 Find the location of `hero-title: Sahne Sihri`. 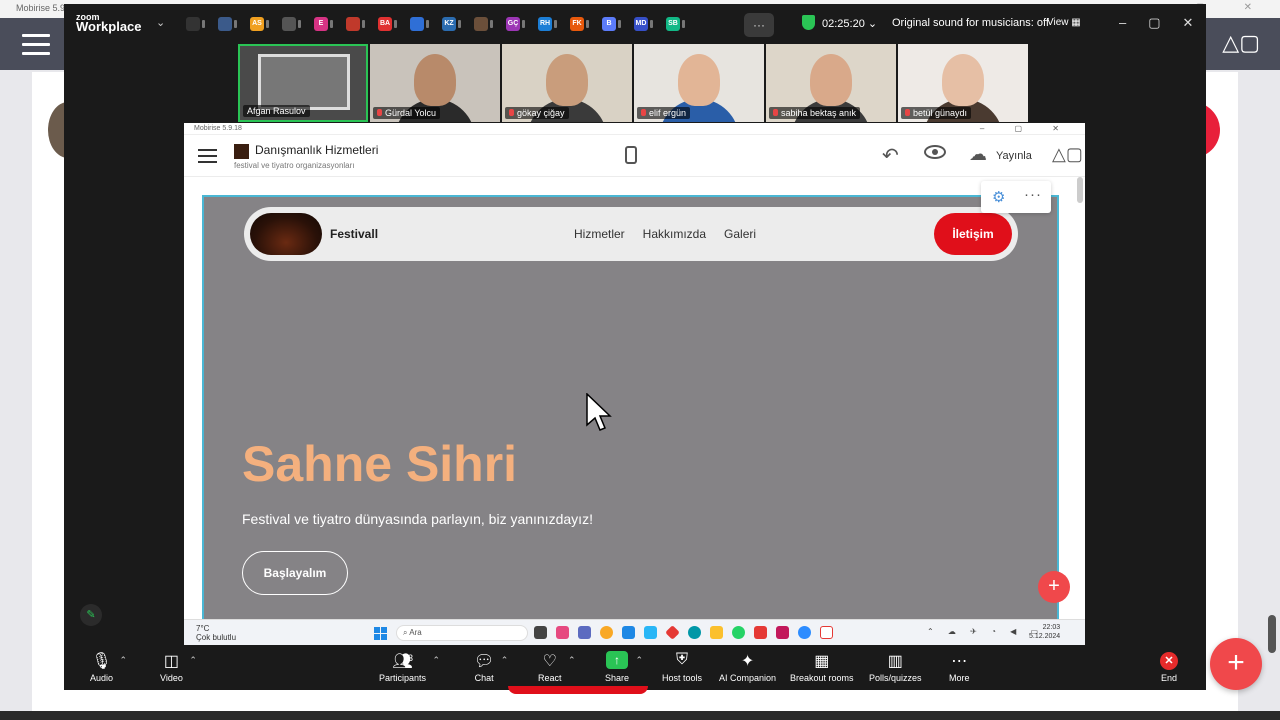

hero-title: Sahne Sihri is located at coordinates (379, 464).